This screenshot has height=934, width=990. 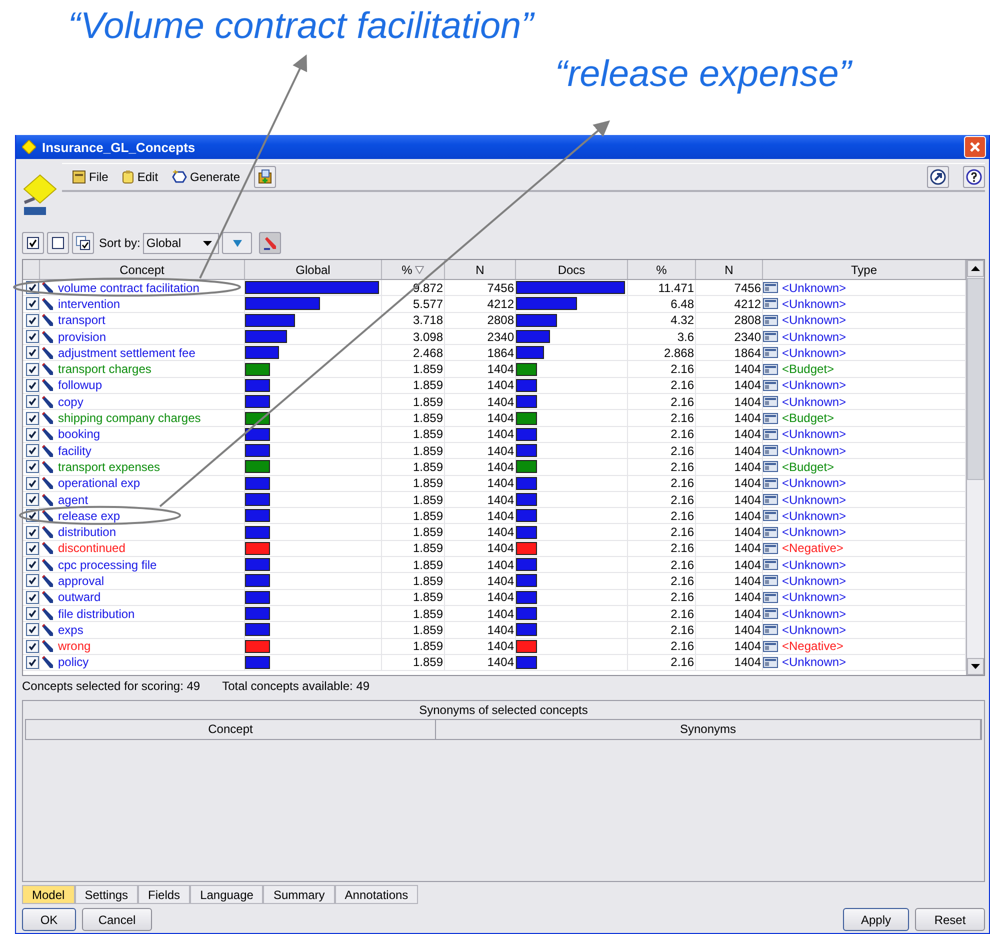 I want to click on sort-order-button, so click(x=237, y=243).